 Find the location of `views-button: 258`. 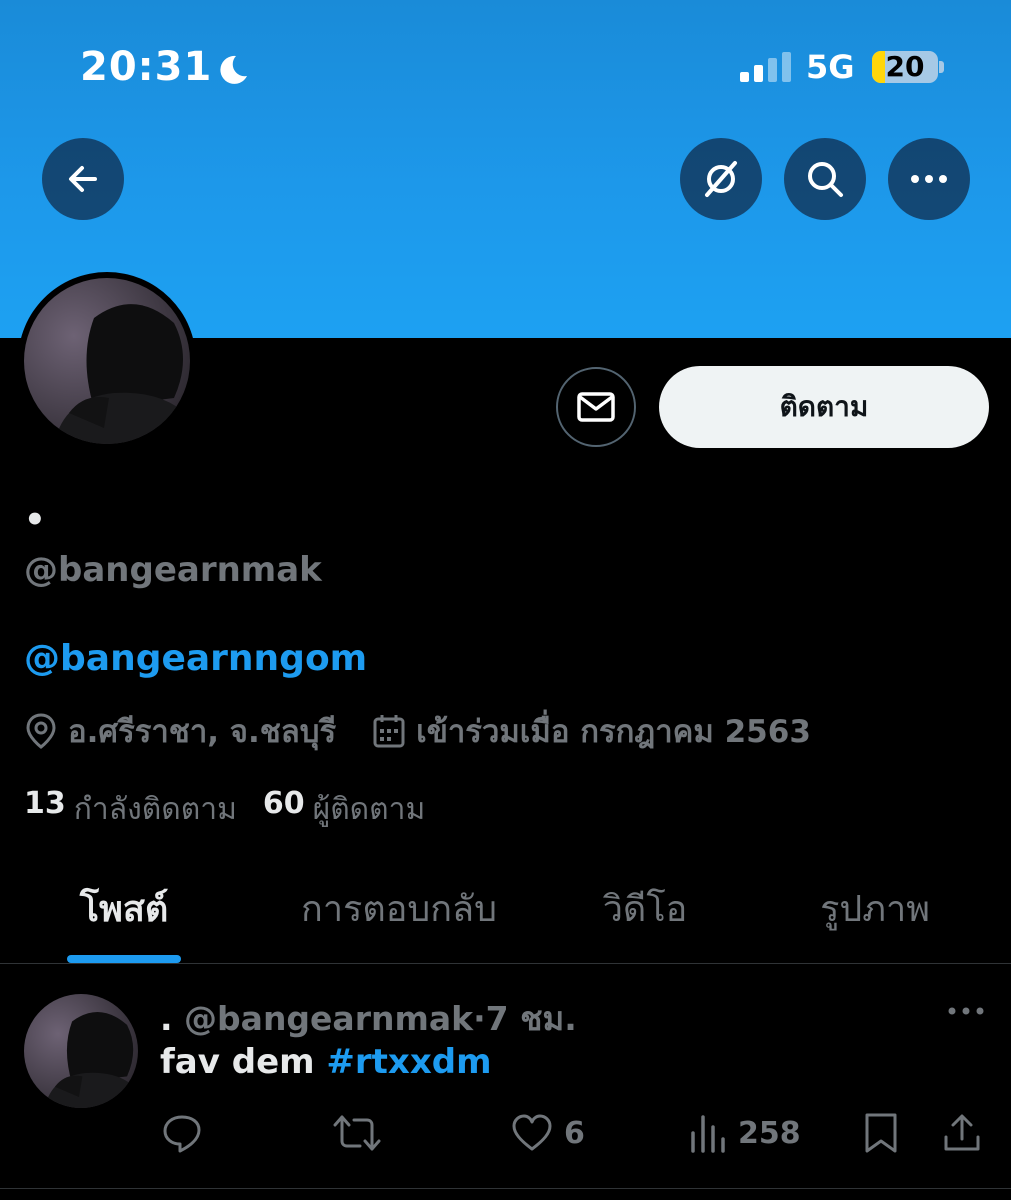

views-button: 258 is located at coordinates (744, 1133).